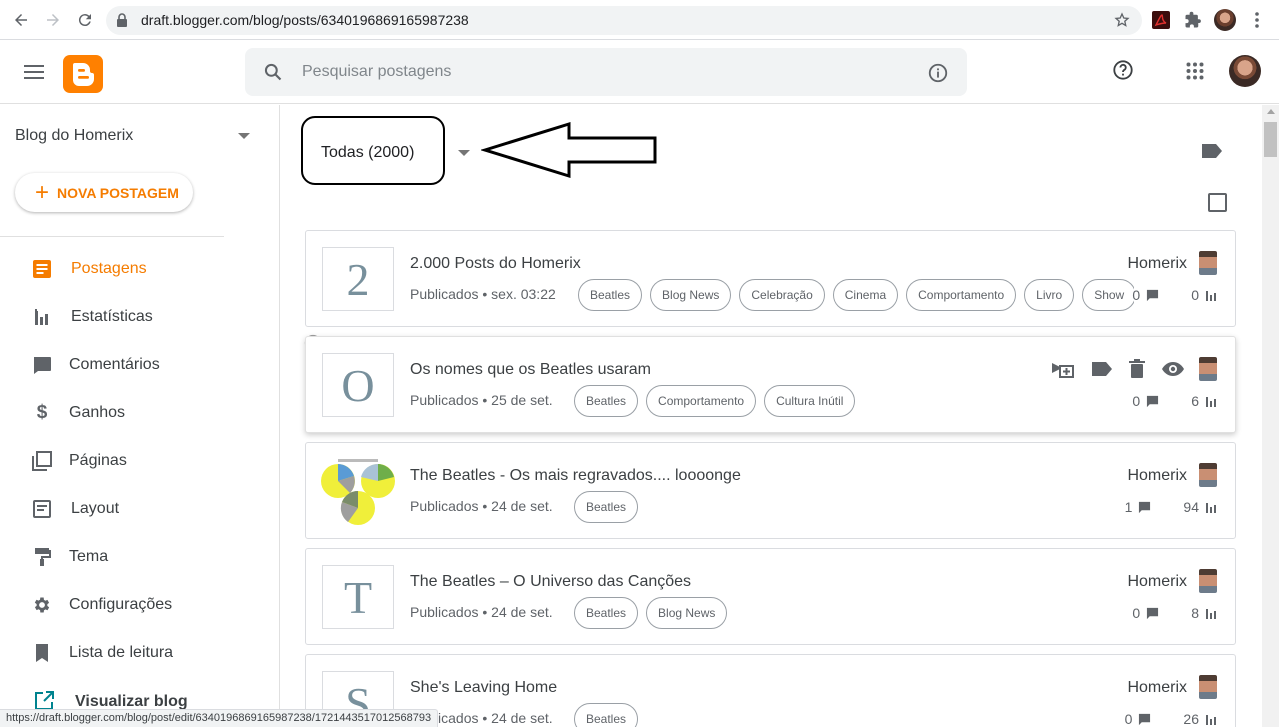 The width and height of the screenshot is (1279, 727). What do you see at coordinates (42, 605) in the screenshot?
I see `gear-icon` at bounding box center [42, 605].